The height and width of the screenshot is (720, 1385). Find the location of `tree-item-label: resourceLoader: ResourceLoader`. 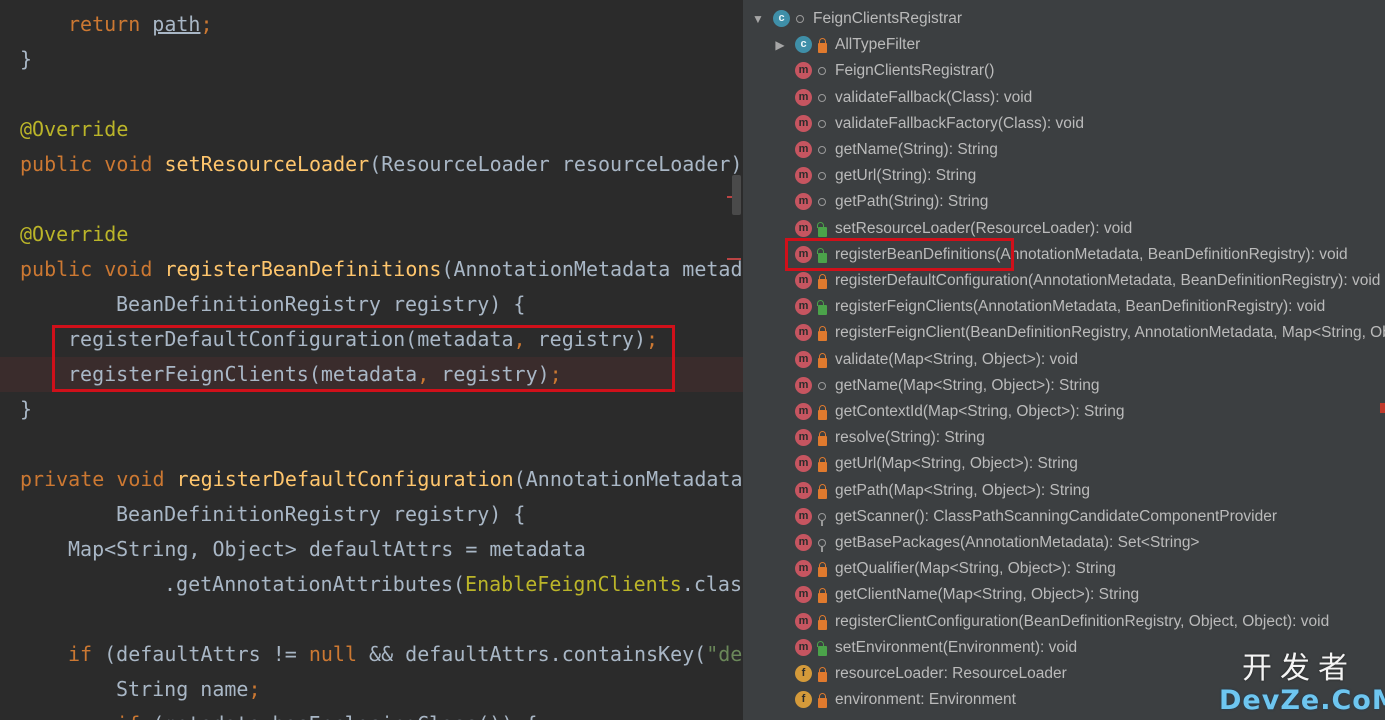

tree-item-label: resourceLoader: ResourceLoader is located at coordinates (951, 673).